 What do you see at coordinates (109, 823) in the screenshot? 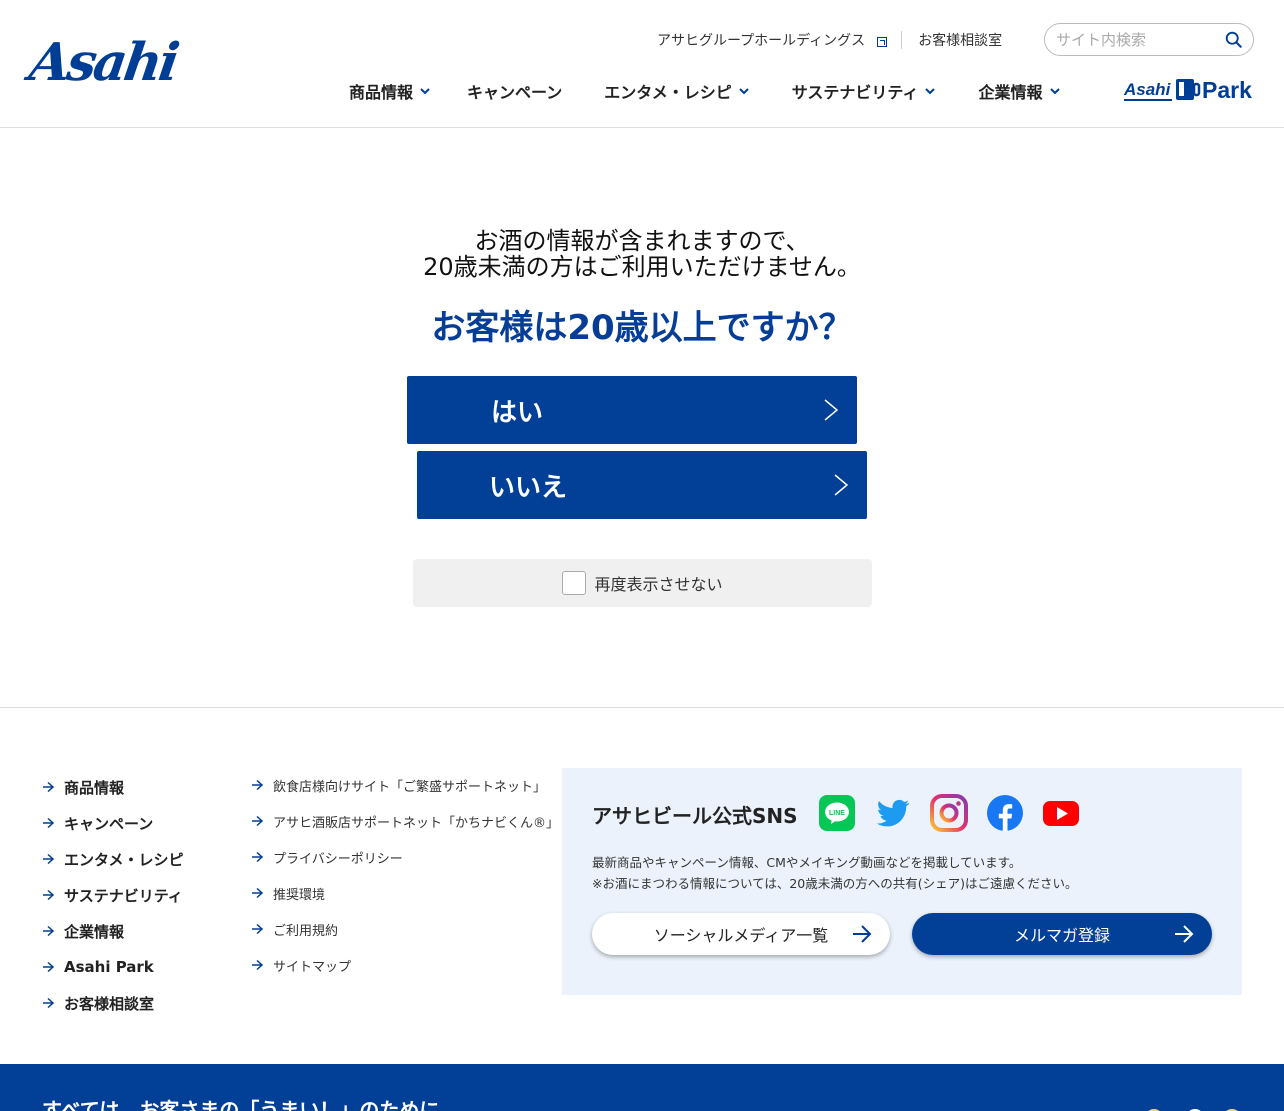
I see `footer-link-label: キャンペーン` at bounding box center [109, 823].